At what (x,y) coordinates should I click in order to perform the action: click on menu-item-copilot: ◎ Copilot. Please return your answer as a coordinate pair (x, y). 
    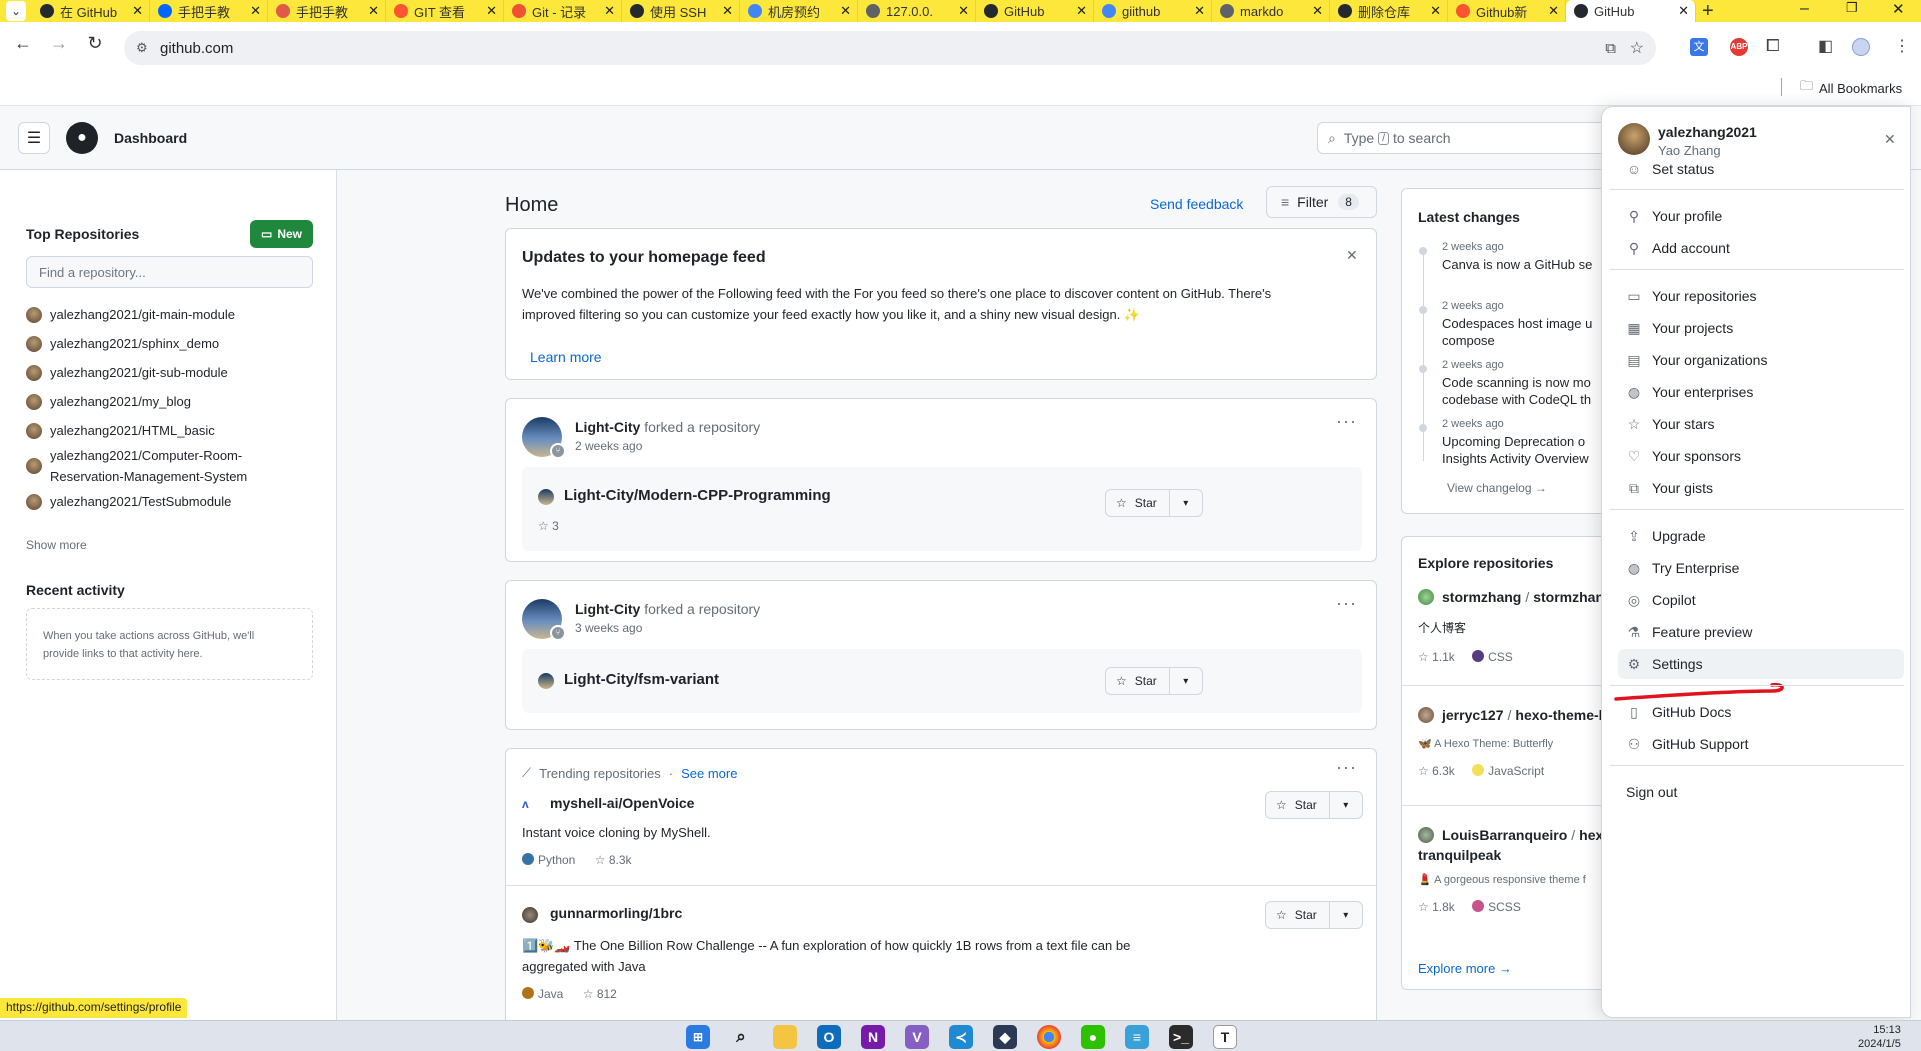
    Looking at the image, I should click on (1766, 600).